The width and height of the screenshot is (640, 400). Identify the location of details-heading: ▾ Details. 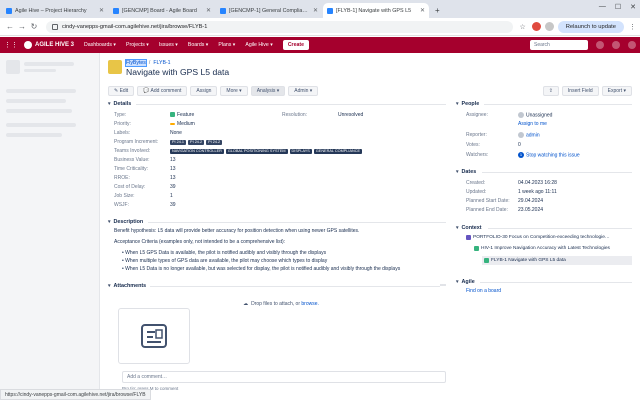
(119, 104).